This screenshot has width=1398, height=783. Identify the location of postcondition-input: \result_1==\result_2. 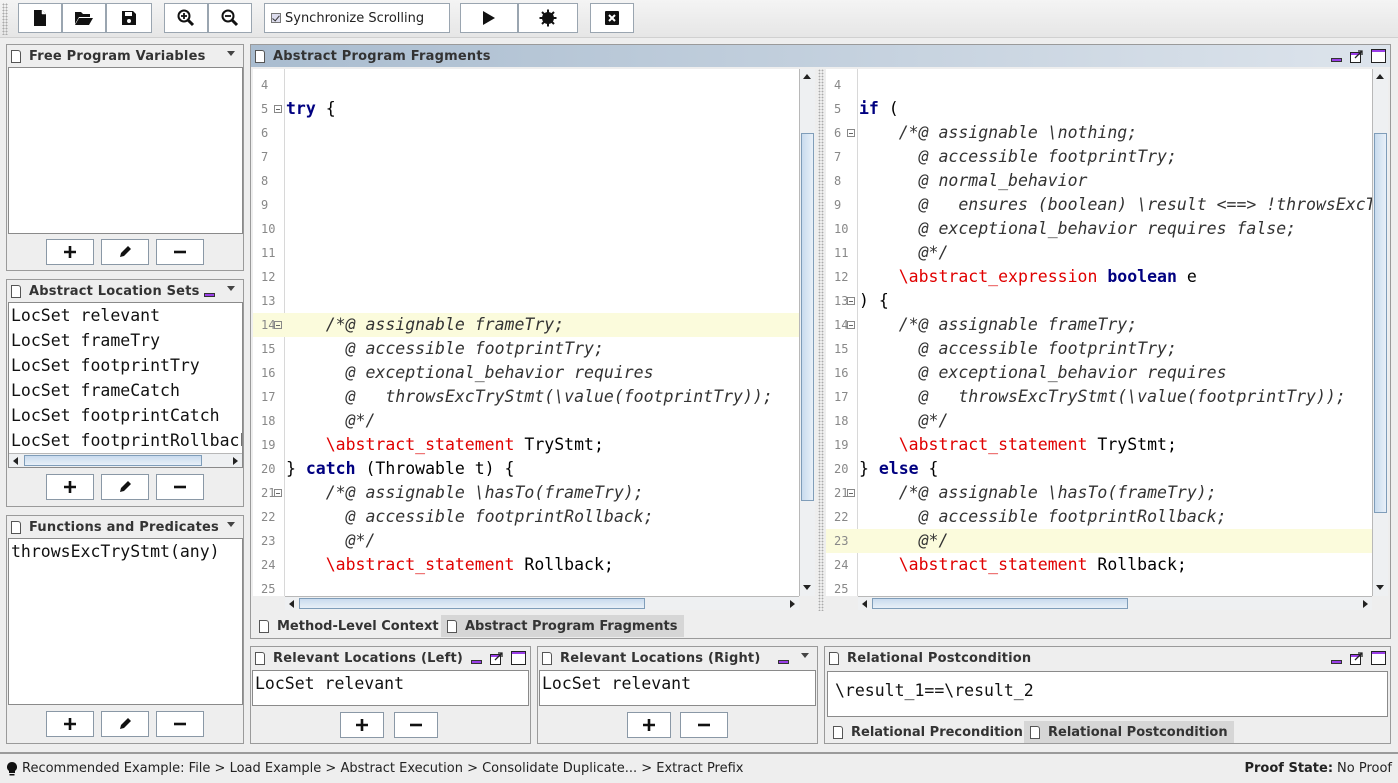
(1107, 694).